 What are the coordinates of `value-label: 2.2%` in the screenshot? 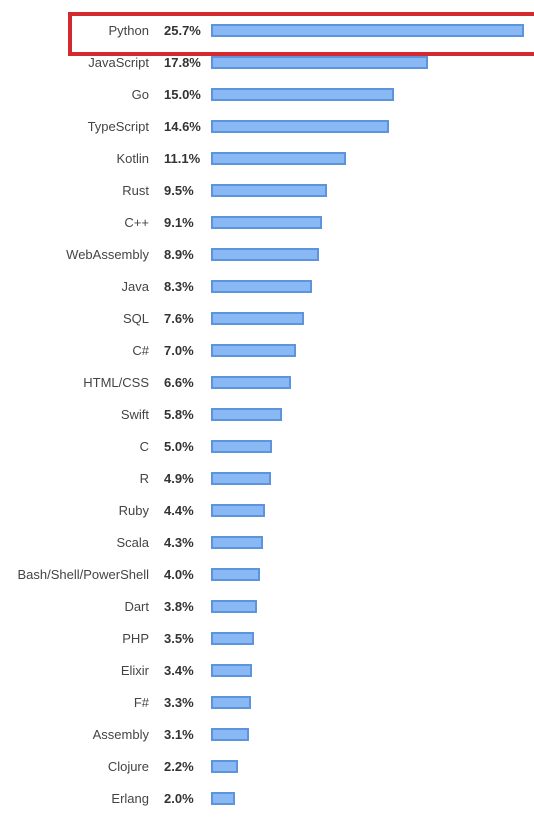 It's located at (179, 766).